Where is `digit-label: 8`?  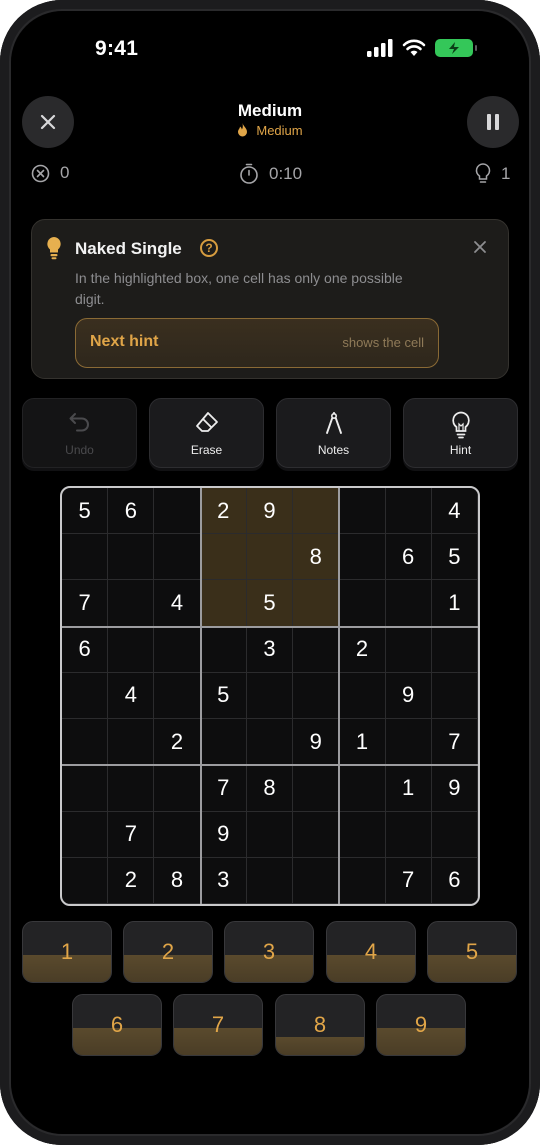
digit-label: 8 is located at coordinates (320, 1024).